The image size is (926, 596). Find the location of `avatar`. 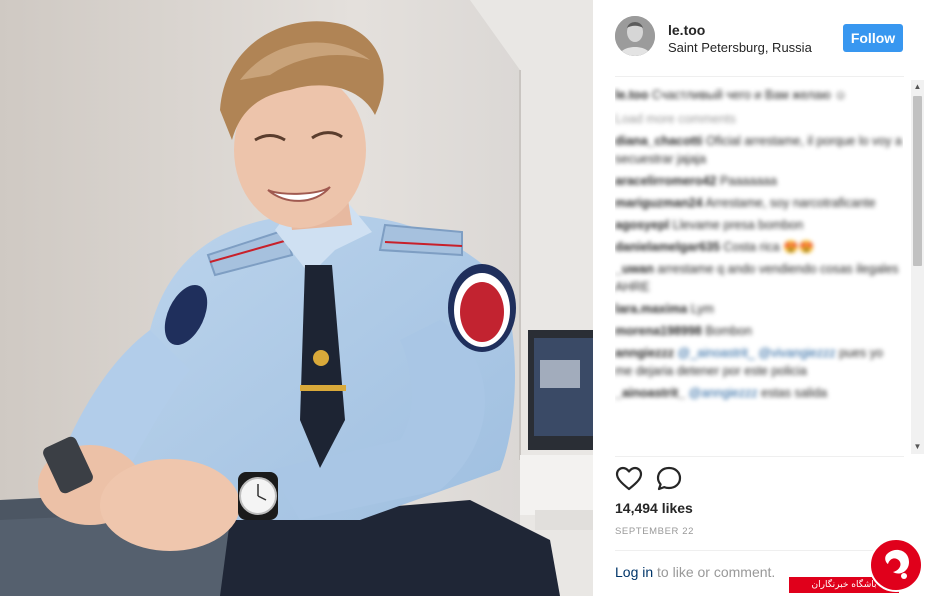

avatar is located at coordinates (635, 36).